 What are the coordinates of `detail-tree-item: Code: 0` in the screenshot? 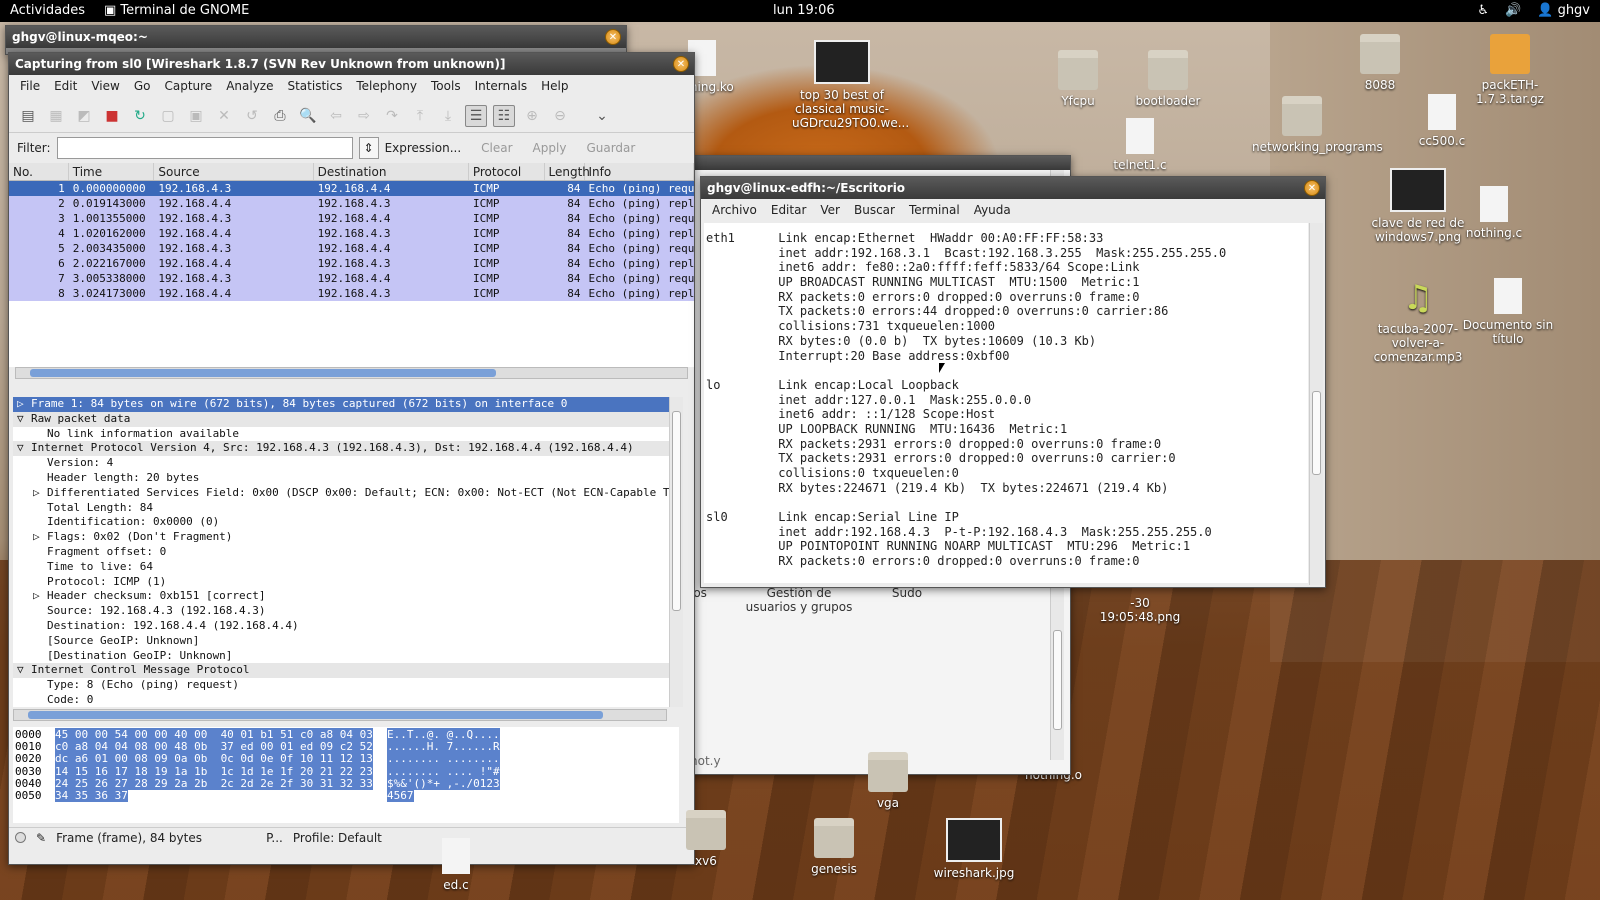 It's located at (341, 700).